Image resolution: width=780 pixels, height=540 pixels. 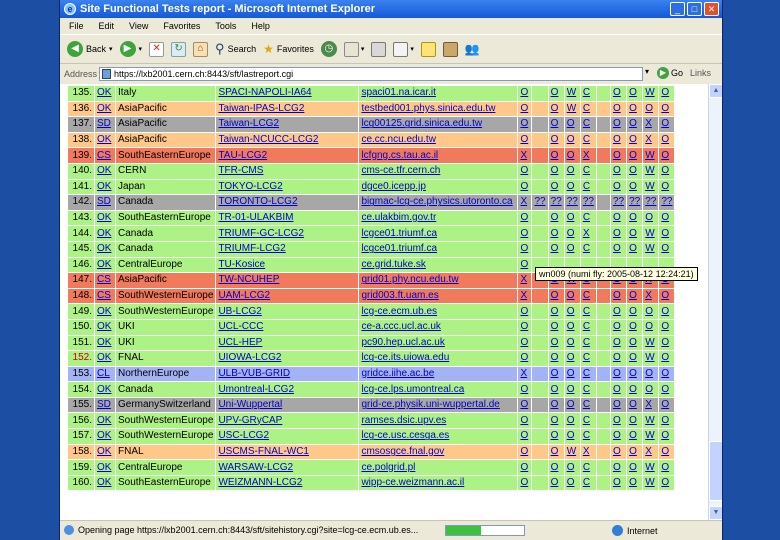 I want to click on site-link: ULB-VUB-GRID, so click(x=287, y=374).